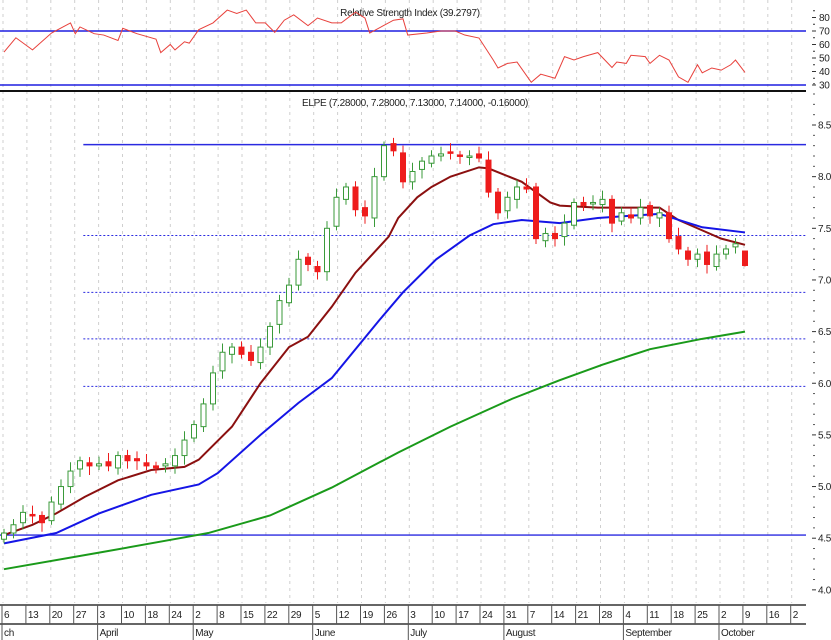  Describe the element at coordinates (824, 18) in the screenshot. I see `rsi-axis-label: 80` at that location.